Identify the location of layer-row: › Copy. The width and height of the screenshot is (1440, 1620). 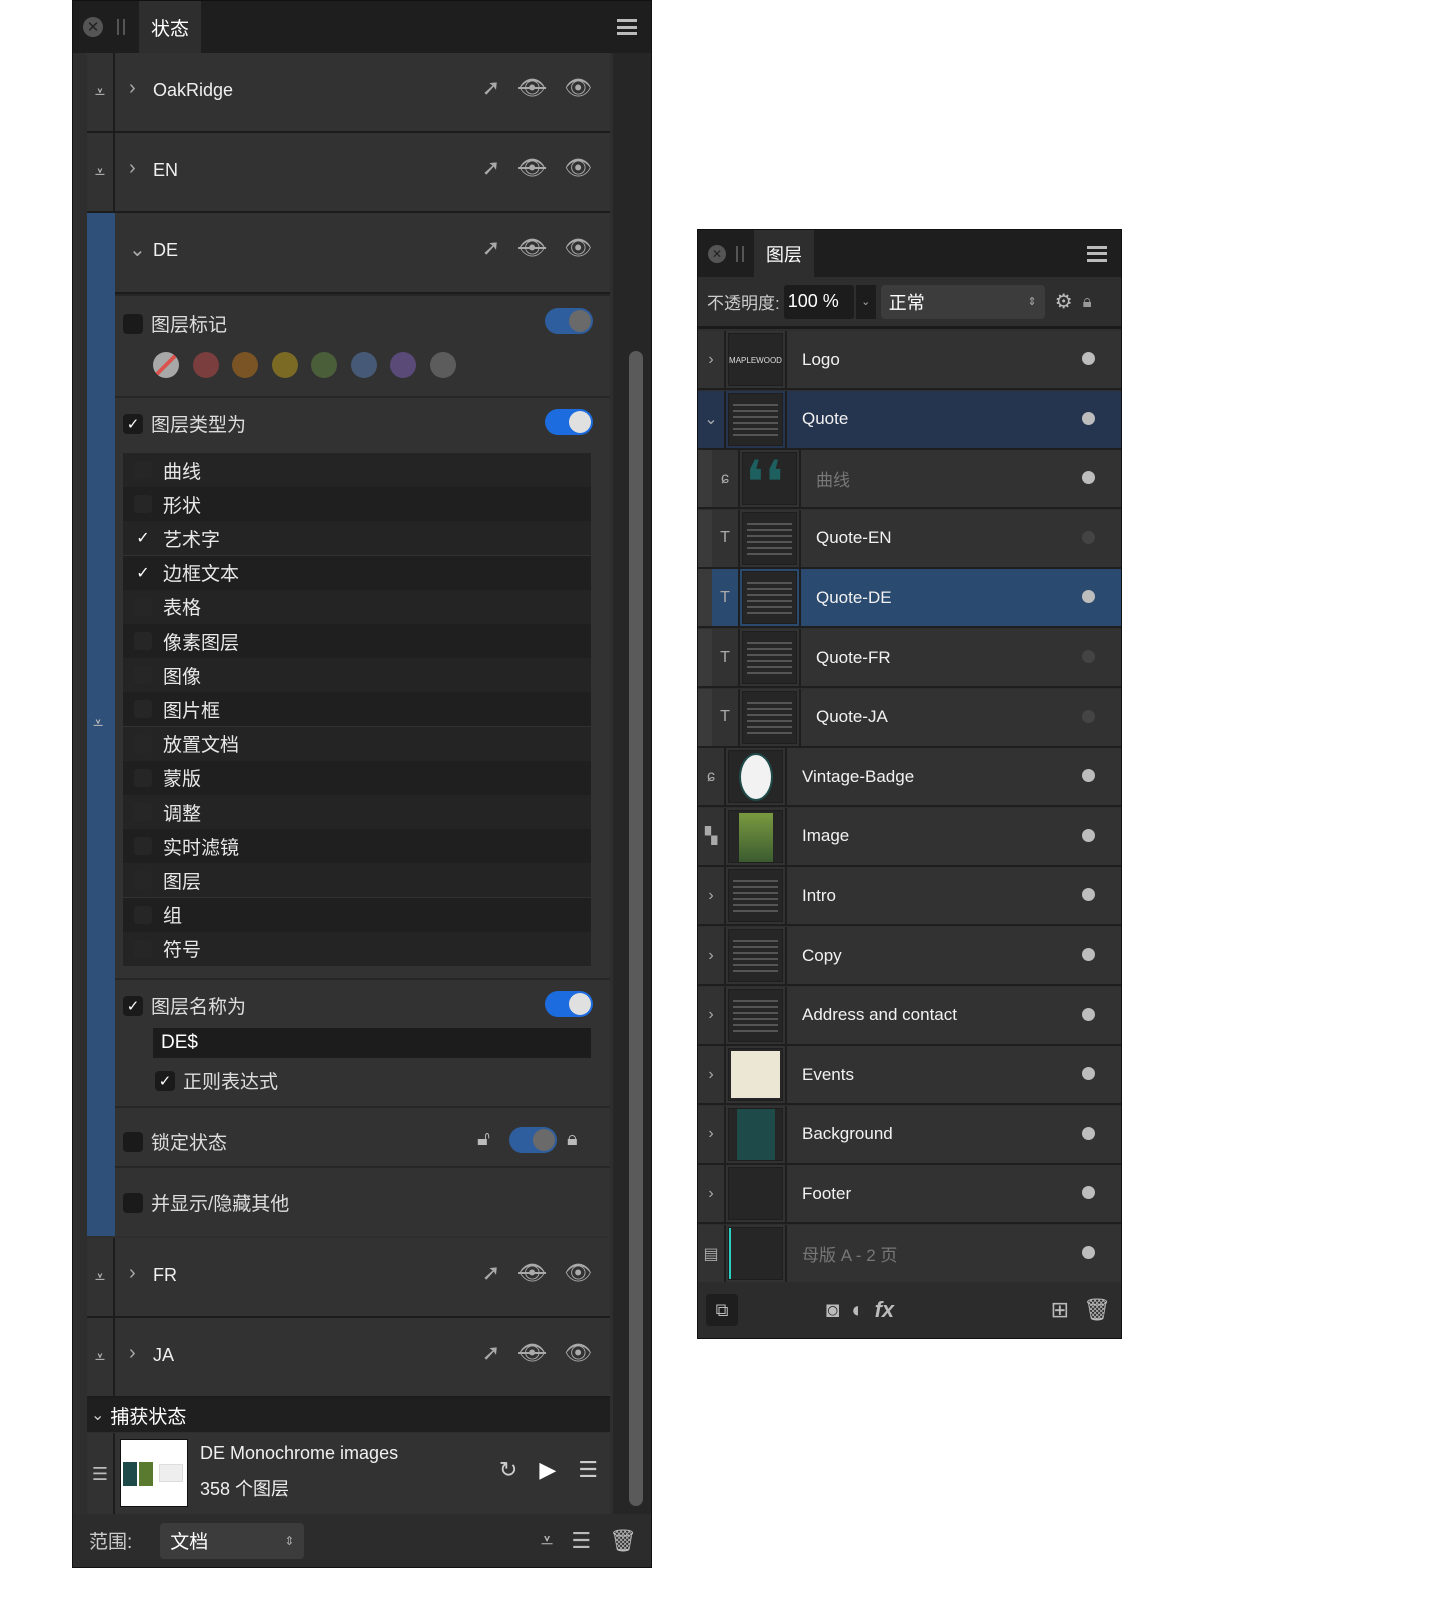
(909, 956).